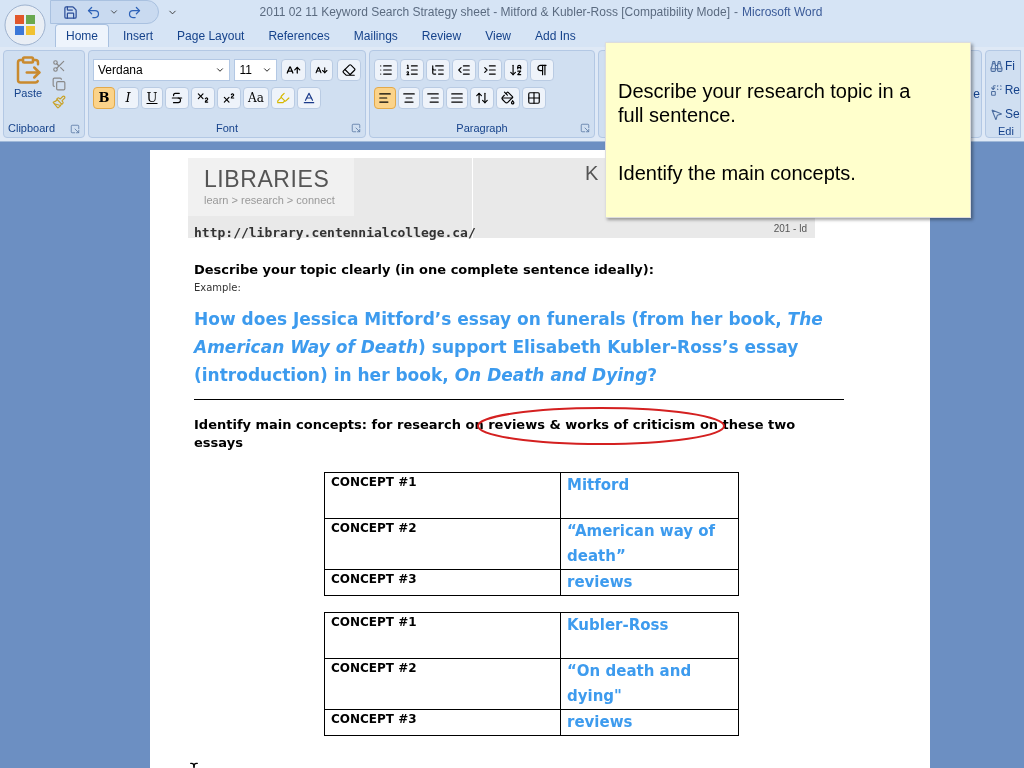  I want to click on concepts-prompt: on these two, so click(747, 424).